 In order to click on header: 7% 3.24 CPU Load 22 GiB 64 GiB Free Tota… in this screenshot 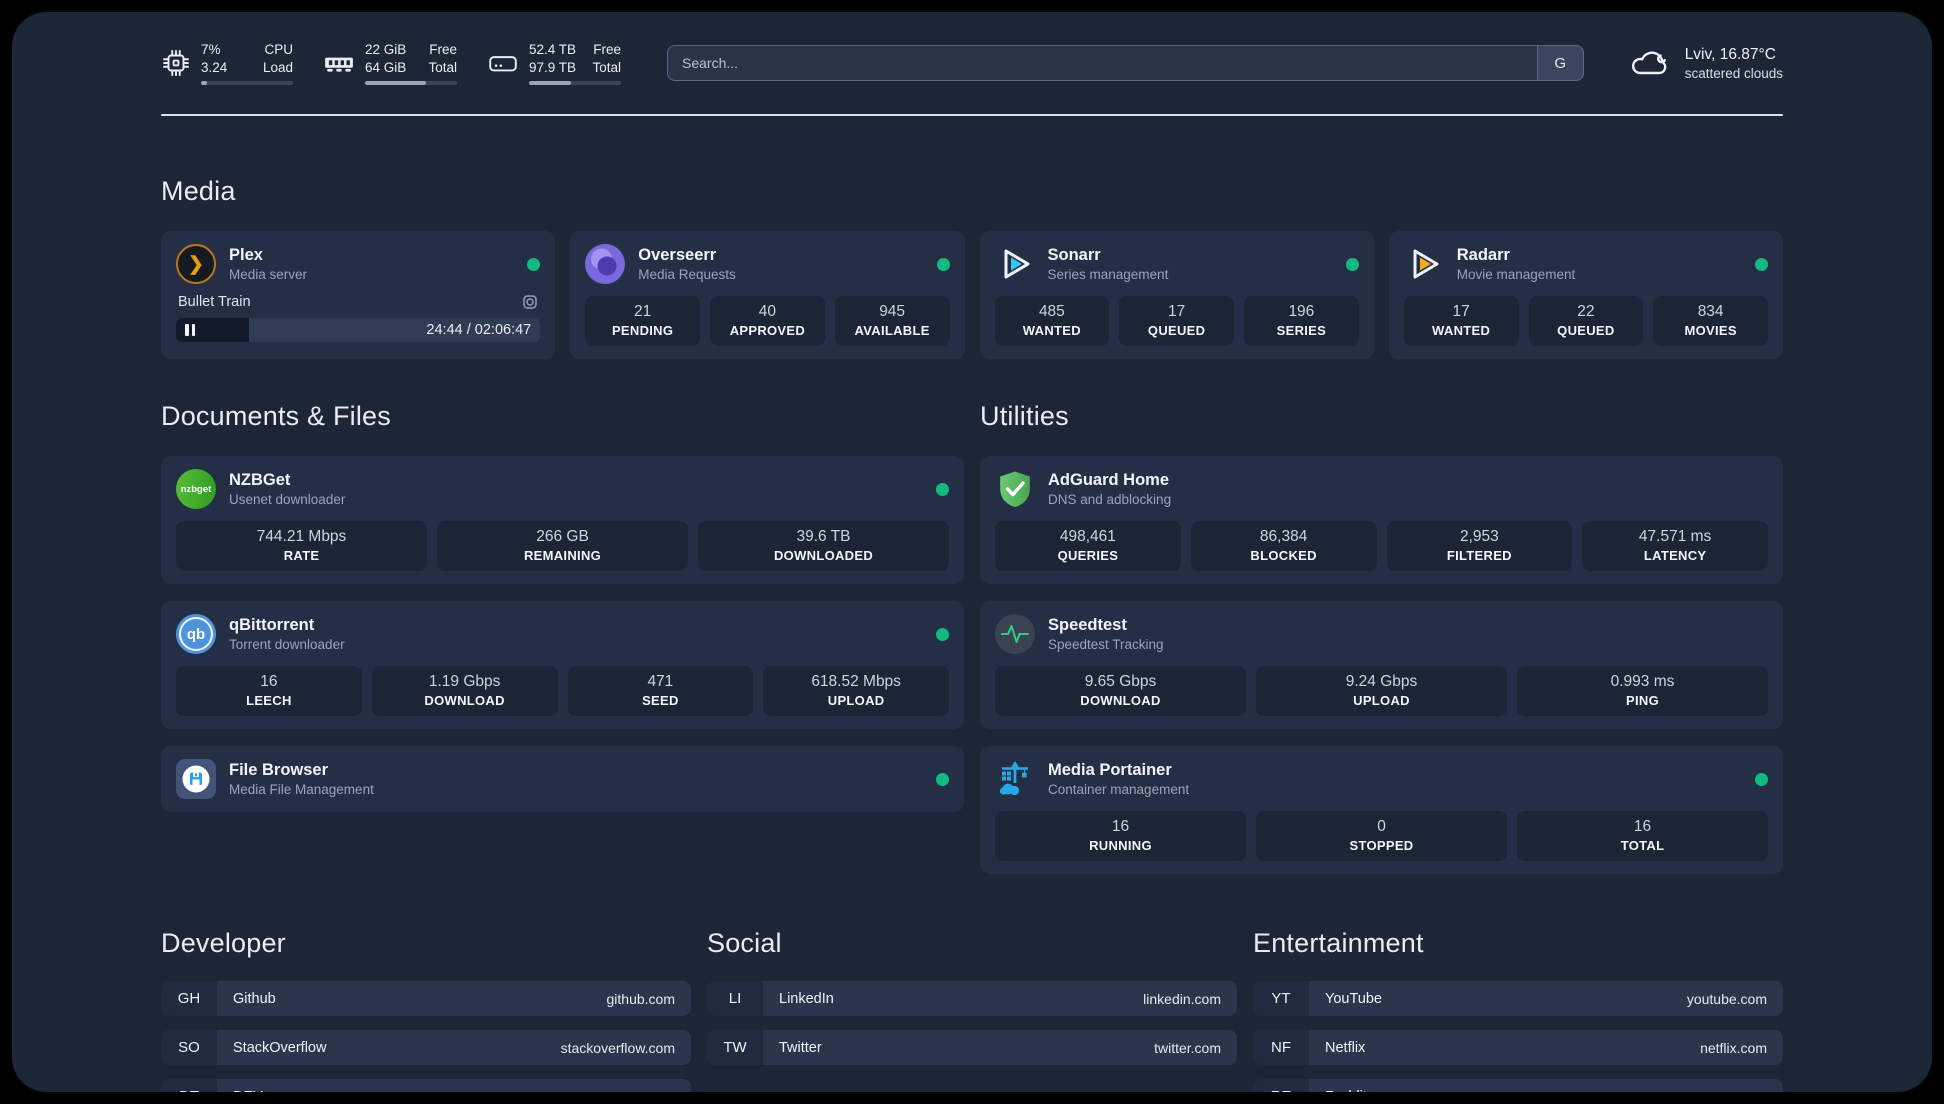, I will do `click(972, 63)`.